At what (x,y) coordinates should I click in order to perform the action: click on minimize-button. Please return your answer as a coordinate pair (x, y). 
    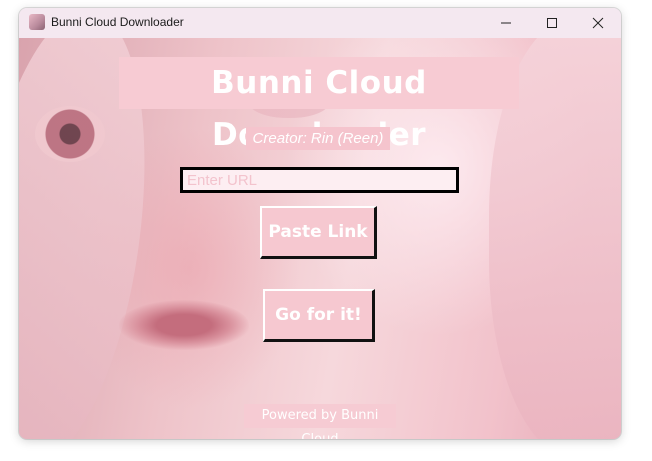
    Looking at the image, I should click on (506, 23).